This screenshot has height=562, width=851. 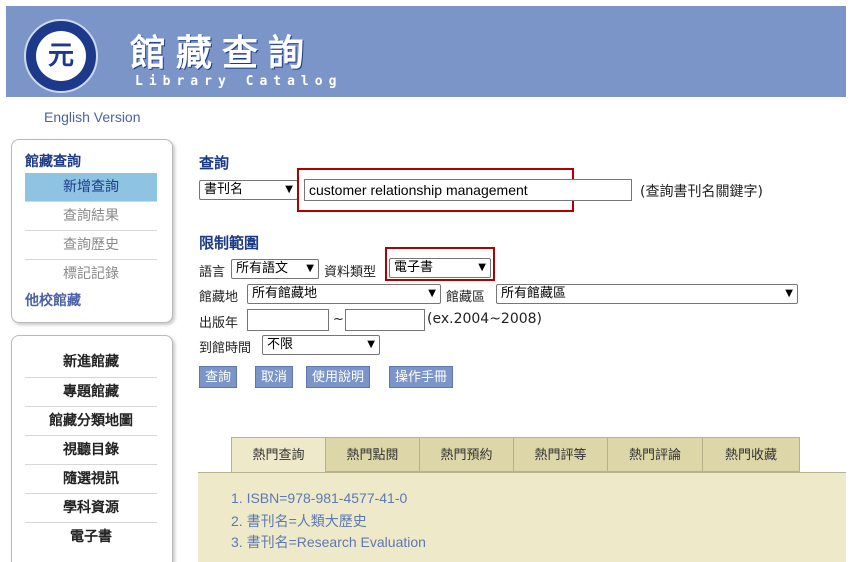 What do you see at coordinates (248, 190) in the screenshot?
I see `search-field-select: 書刊名 ▼` at bounding box center [248, 190].